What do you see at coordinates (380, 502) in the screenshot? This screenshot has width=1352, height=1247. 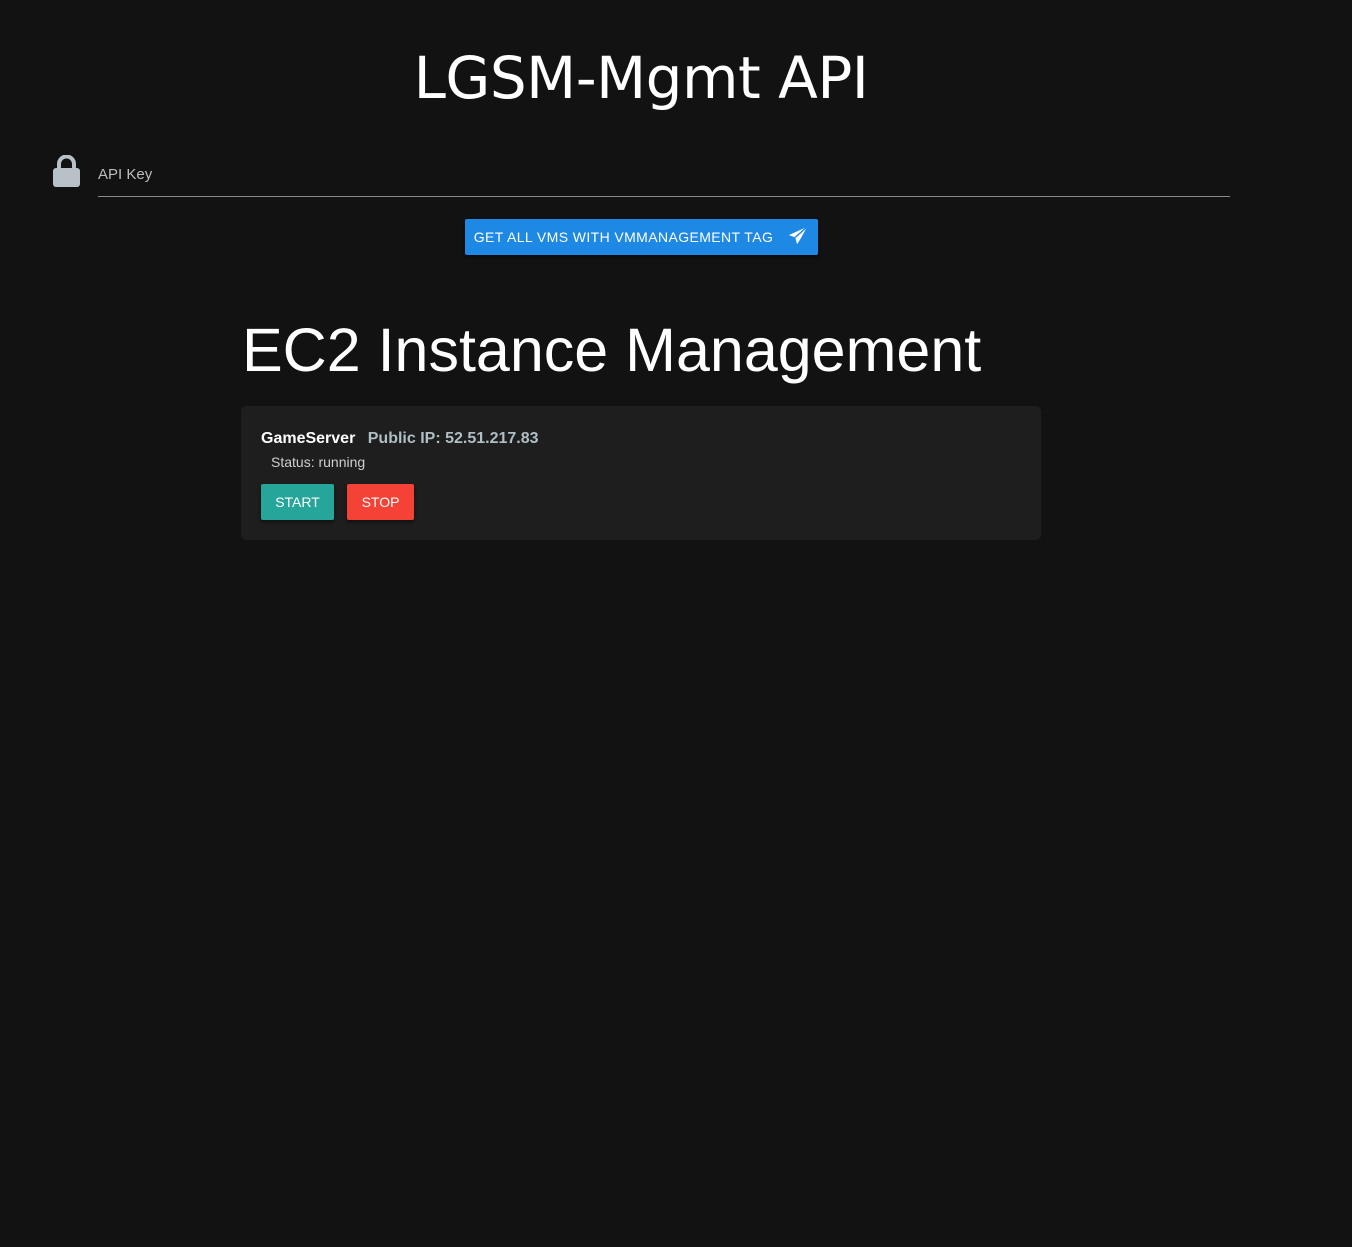 I see `stop-button: STOP` at bounding box center [380, 502].